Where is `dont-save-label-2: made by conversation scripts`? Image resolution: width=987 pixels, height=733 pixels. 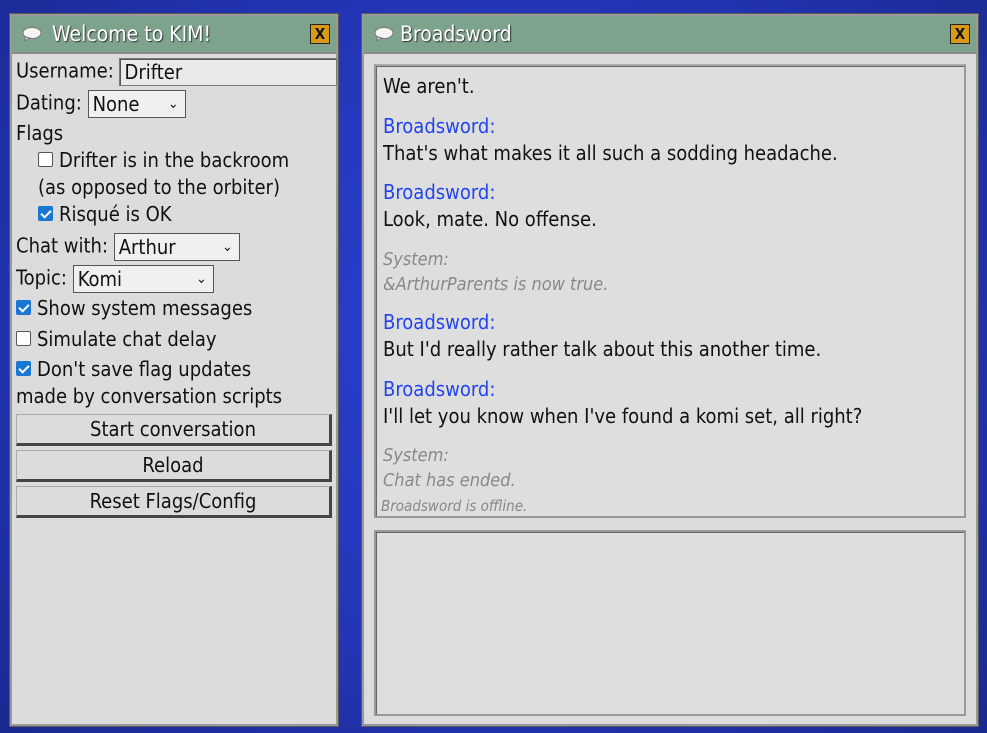 dont-save-label-2: made by conversation scripts is located at coordinates (149, 396).